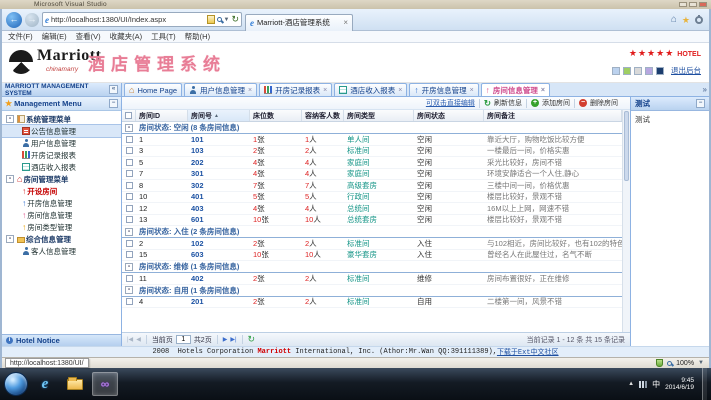 The width and height of the screenshot is (711, 400). What do you see at coordinates (449, 115) in the screenshot?
I see `column-header: 房间状态` at bounding box center [449, 115].